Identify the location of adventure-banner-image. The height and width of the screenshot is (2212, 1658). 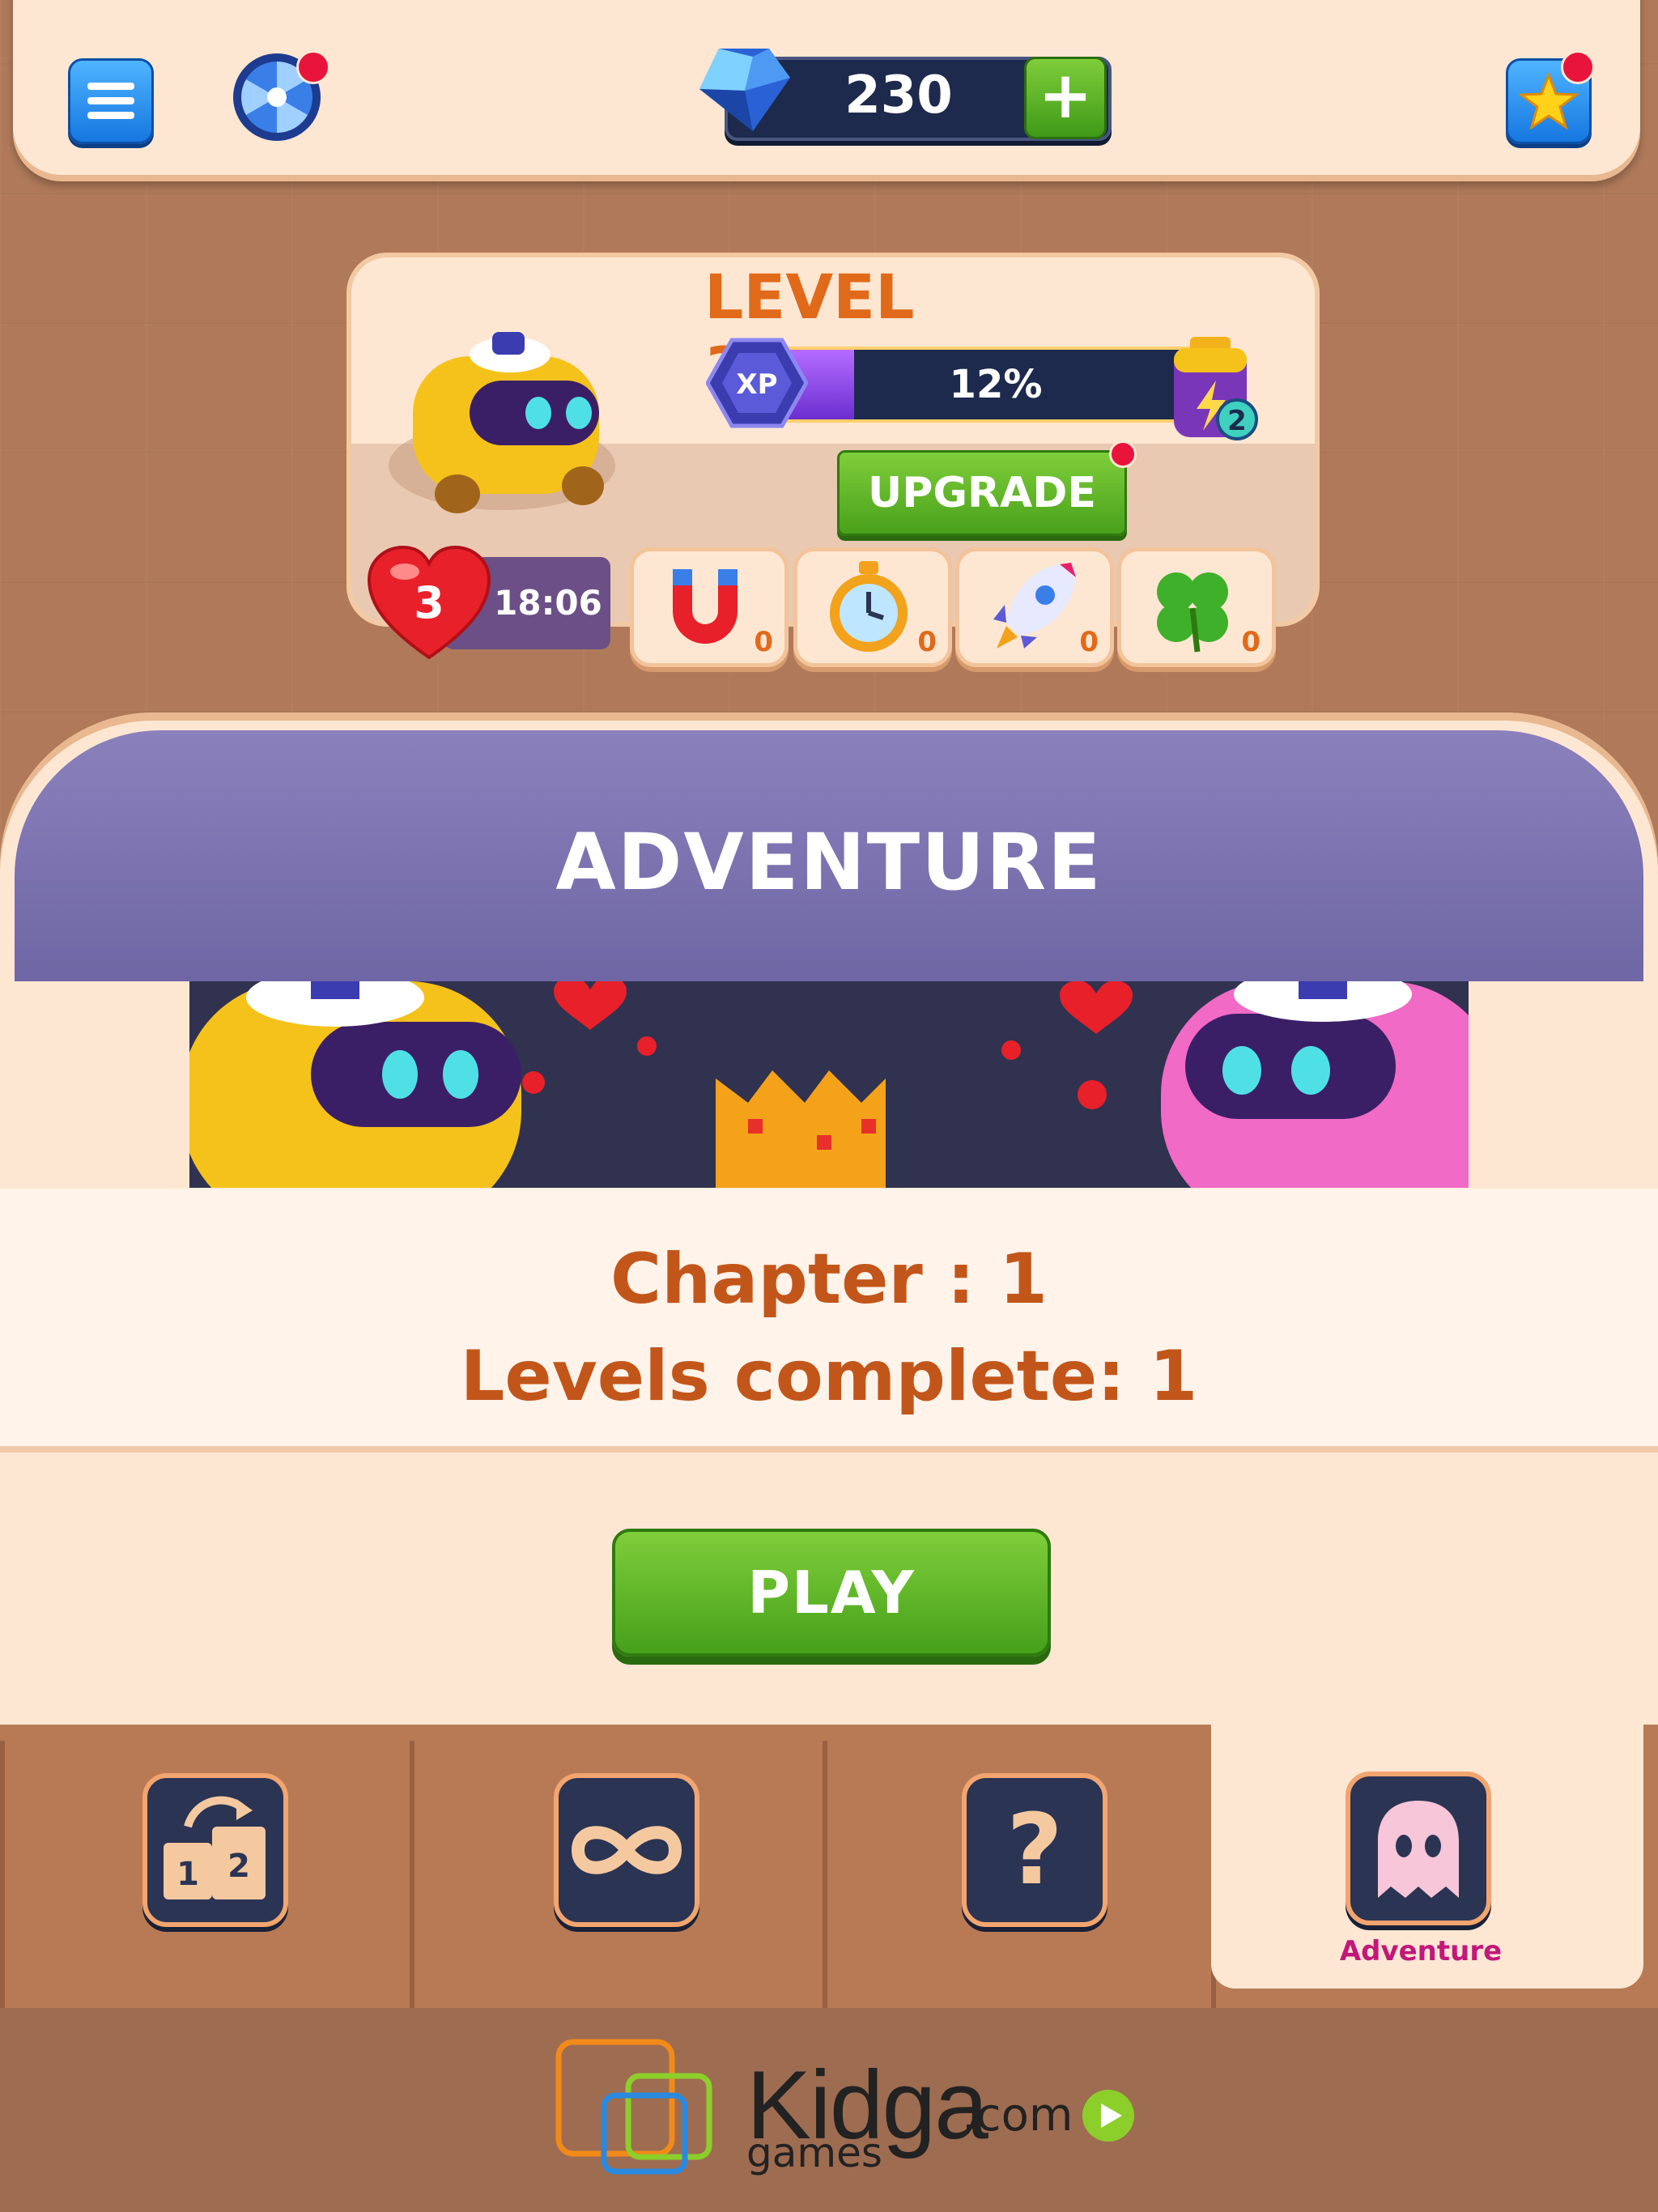
(829, 1085).